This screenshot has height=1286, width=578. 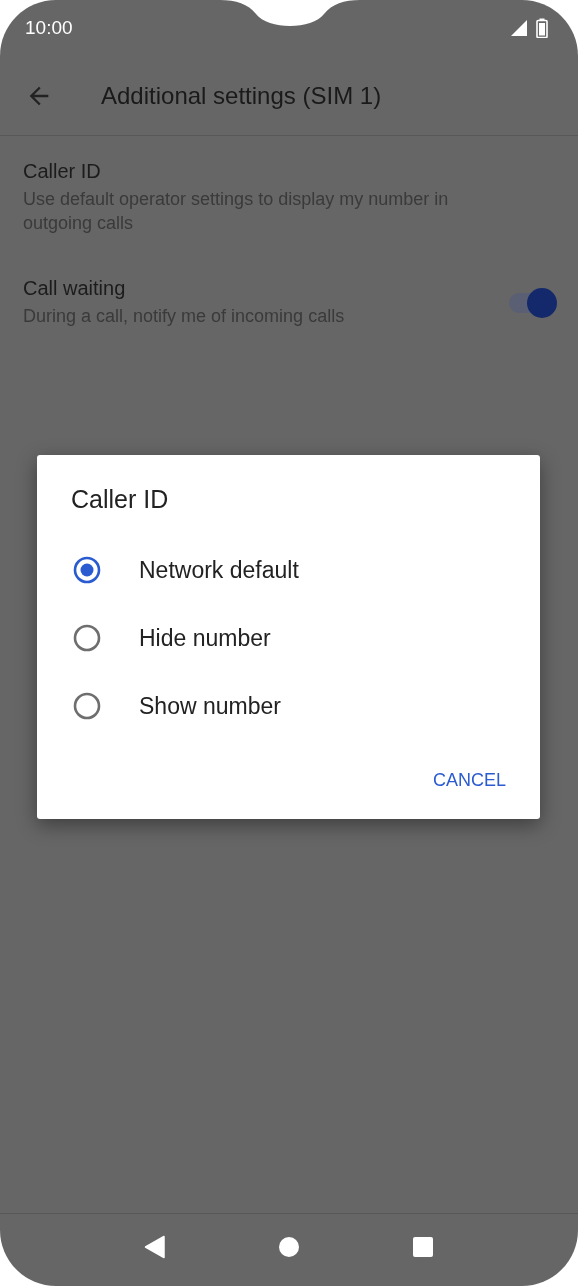 What do you see at coordinates (75, 288) in the screenshot?
I see `setting-title: Call waiting` at bounding box center [75, 288].